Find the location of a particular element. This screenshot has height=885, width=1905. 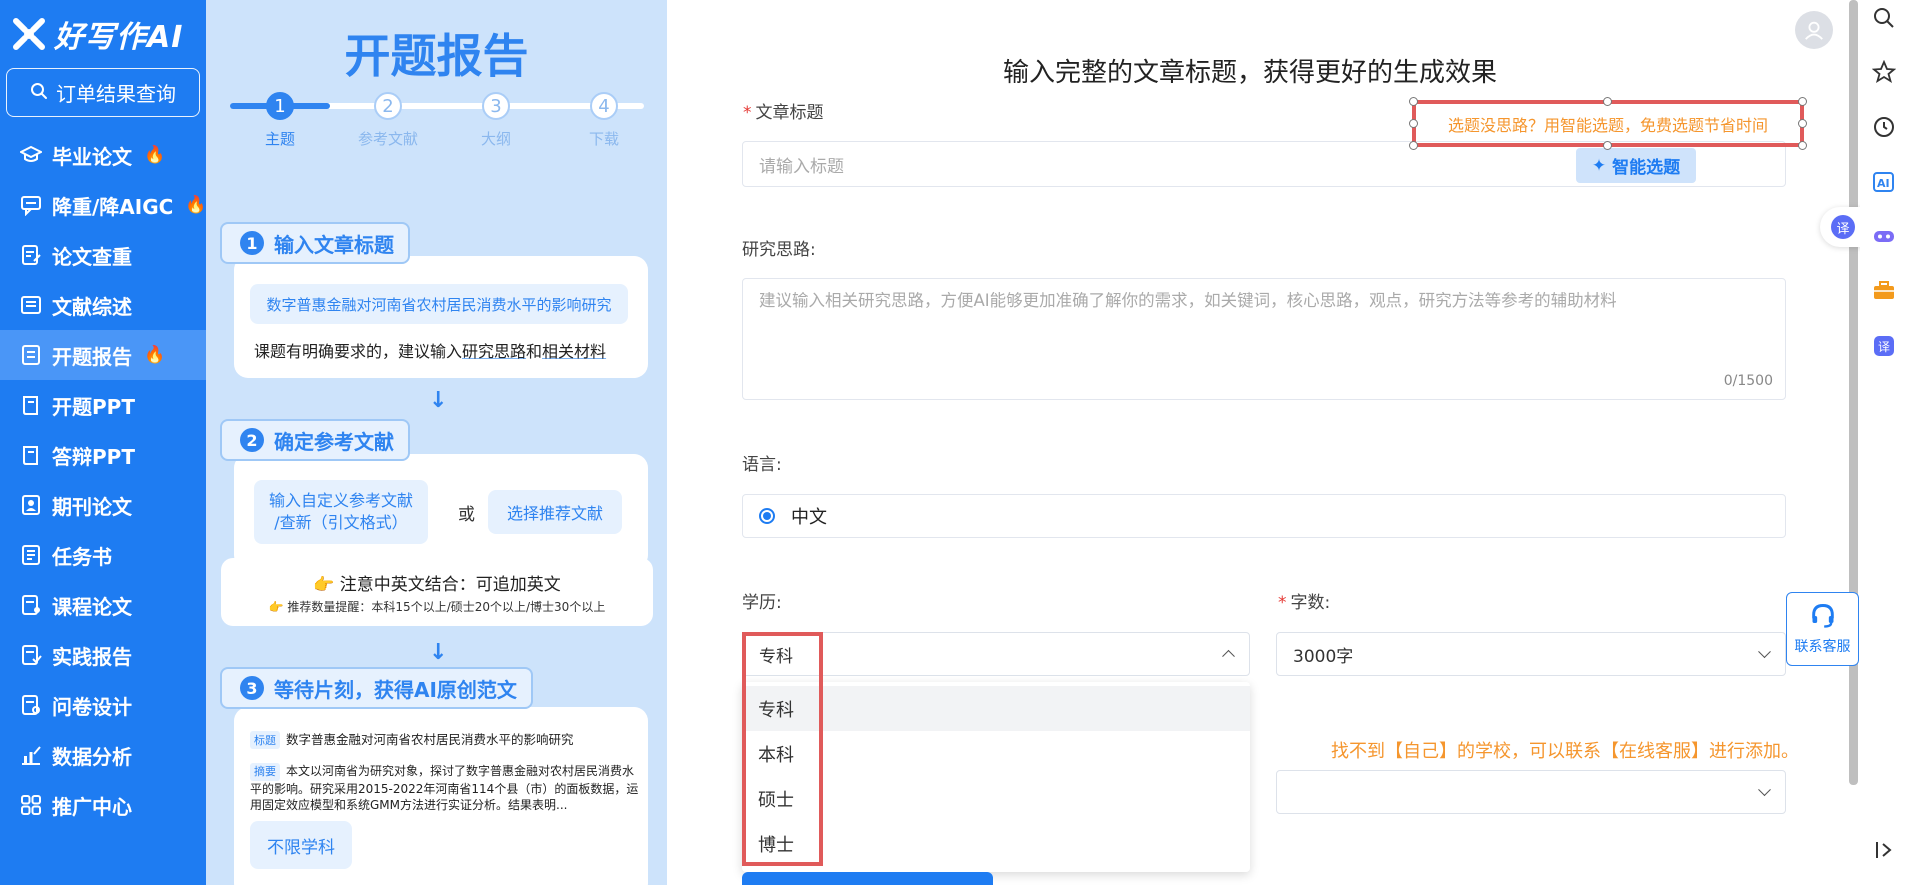

sample-abstract-tag: 摘要 is located at coordinates (265, 772).